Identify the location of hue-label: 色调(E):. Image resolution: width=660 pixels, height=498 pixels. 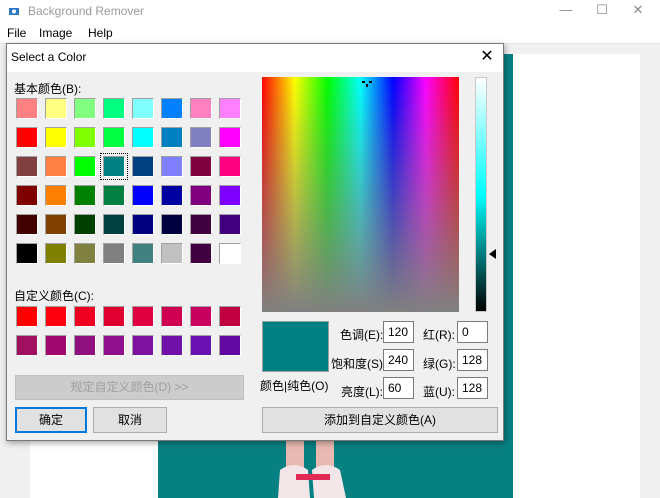
(362, 335).